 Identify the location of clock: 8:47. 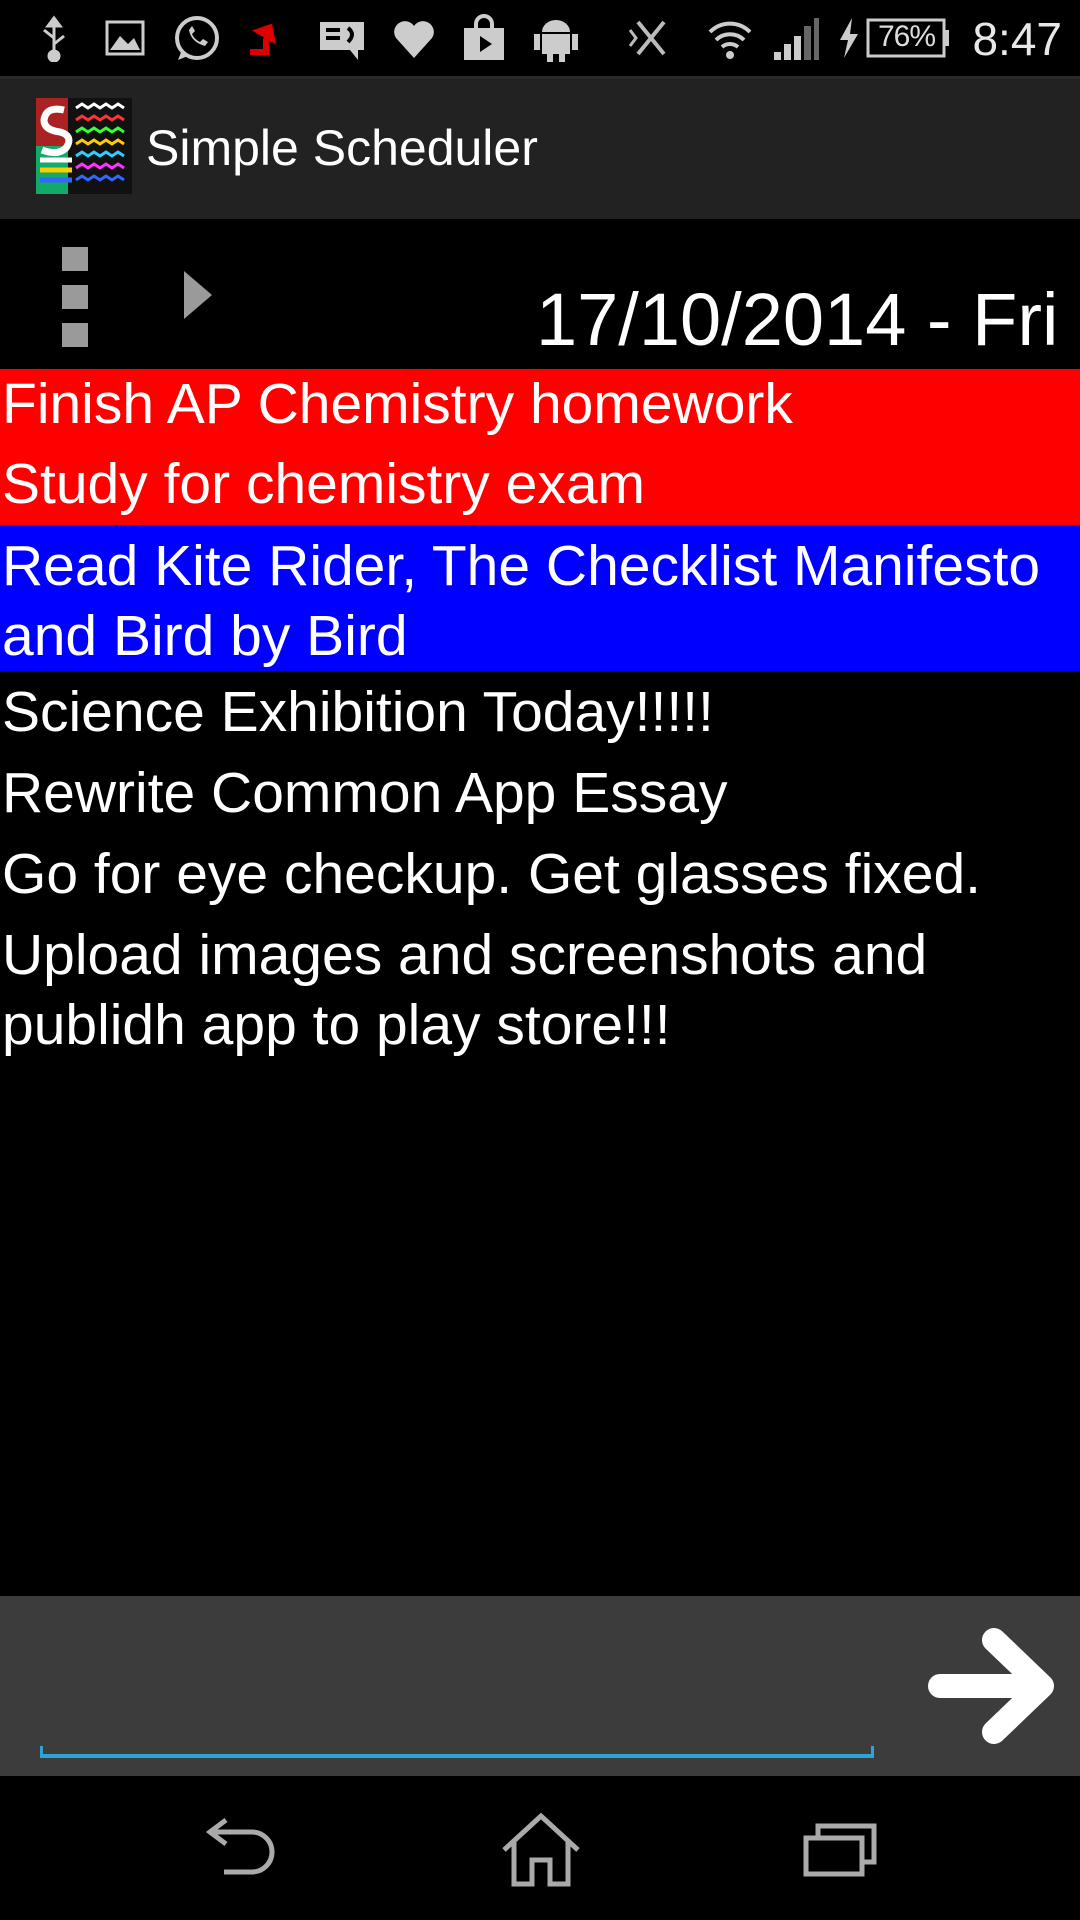
(1017, 39).